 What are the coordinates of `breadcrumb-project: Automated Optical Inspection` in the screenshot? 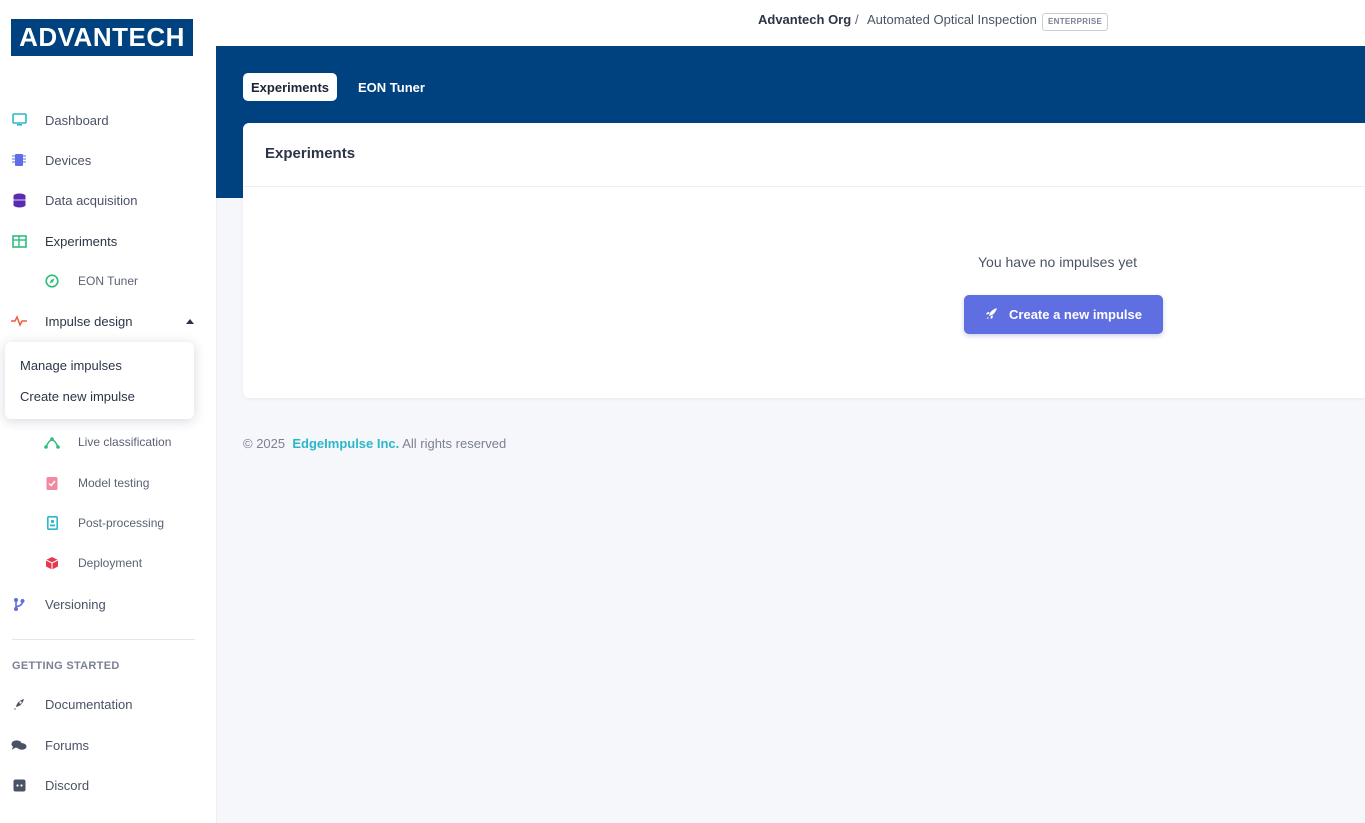 It's located at (952, 19).